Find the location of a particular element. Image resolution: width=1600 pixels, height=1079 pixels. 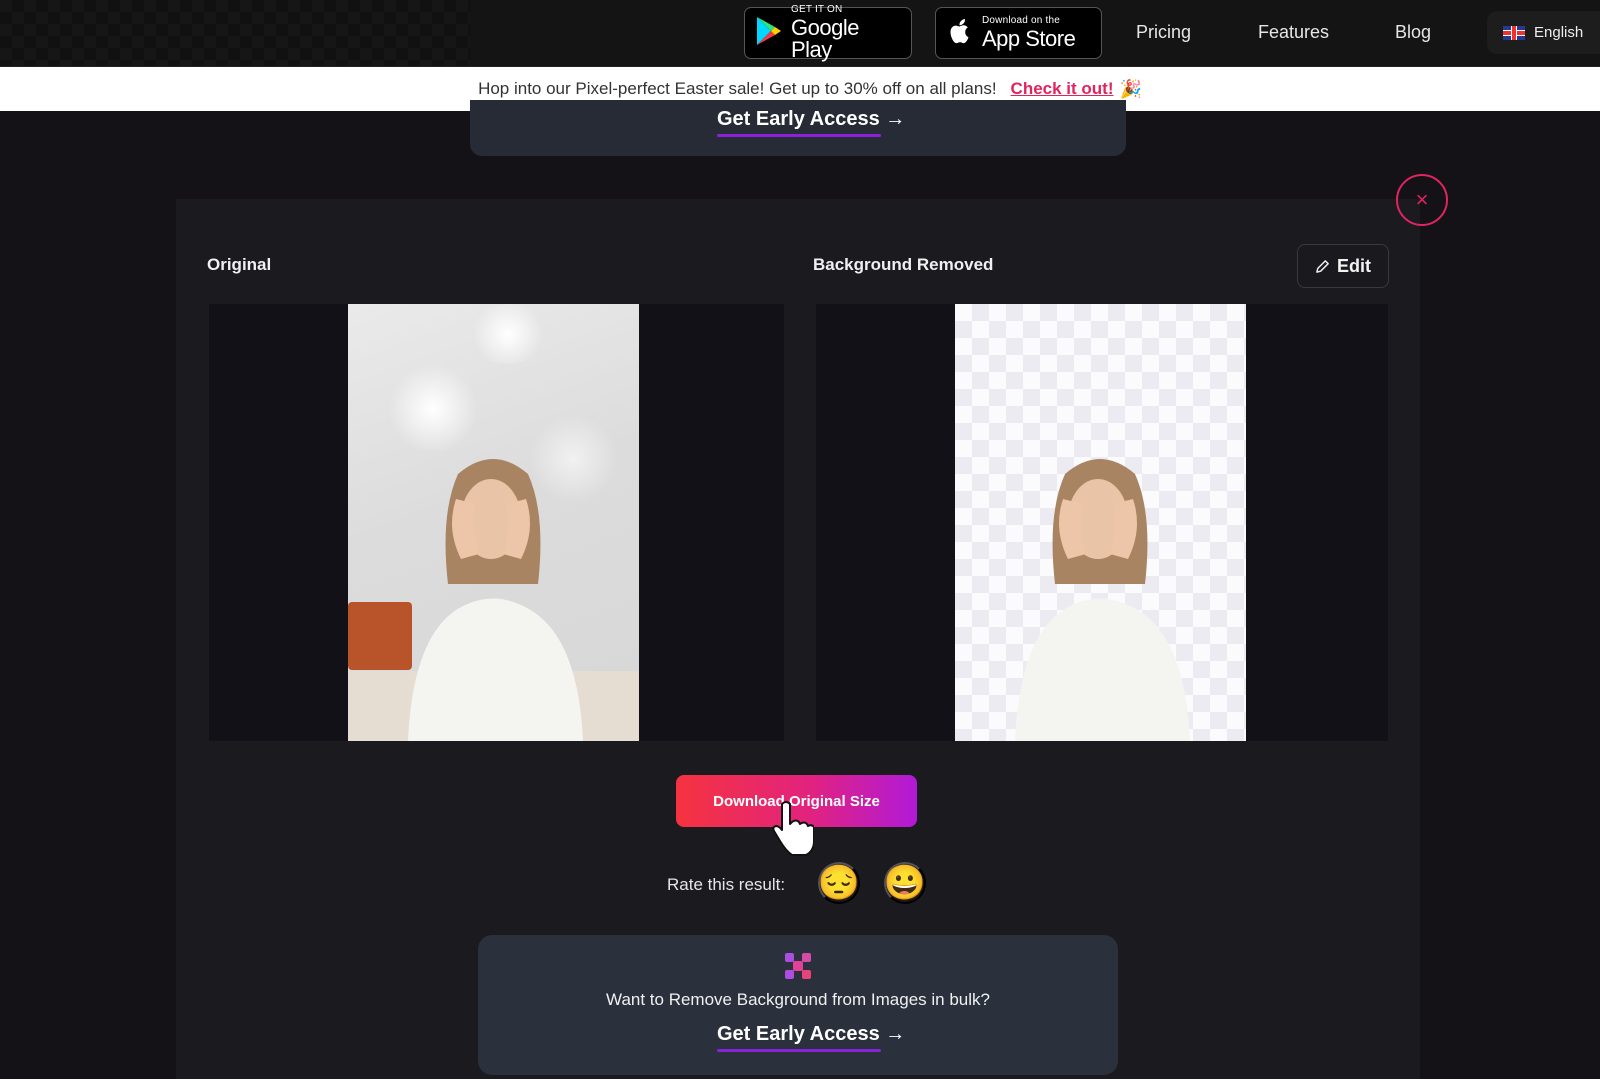

nav-link-pricing: Pricing is located at coordinates (1163, 32).